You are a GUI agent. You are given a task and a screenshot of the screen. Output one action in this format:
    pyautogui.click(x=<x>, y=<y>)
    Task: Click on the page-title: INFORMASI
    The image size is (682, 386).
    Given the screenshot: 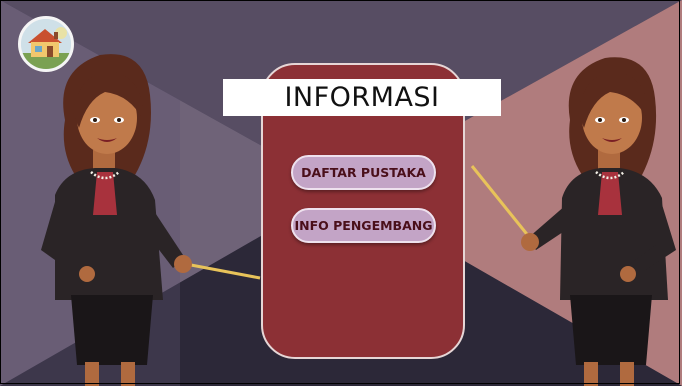 What is the action you would take?
    pyautogui.click(x=362, y=97)
    